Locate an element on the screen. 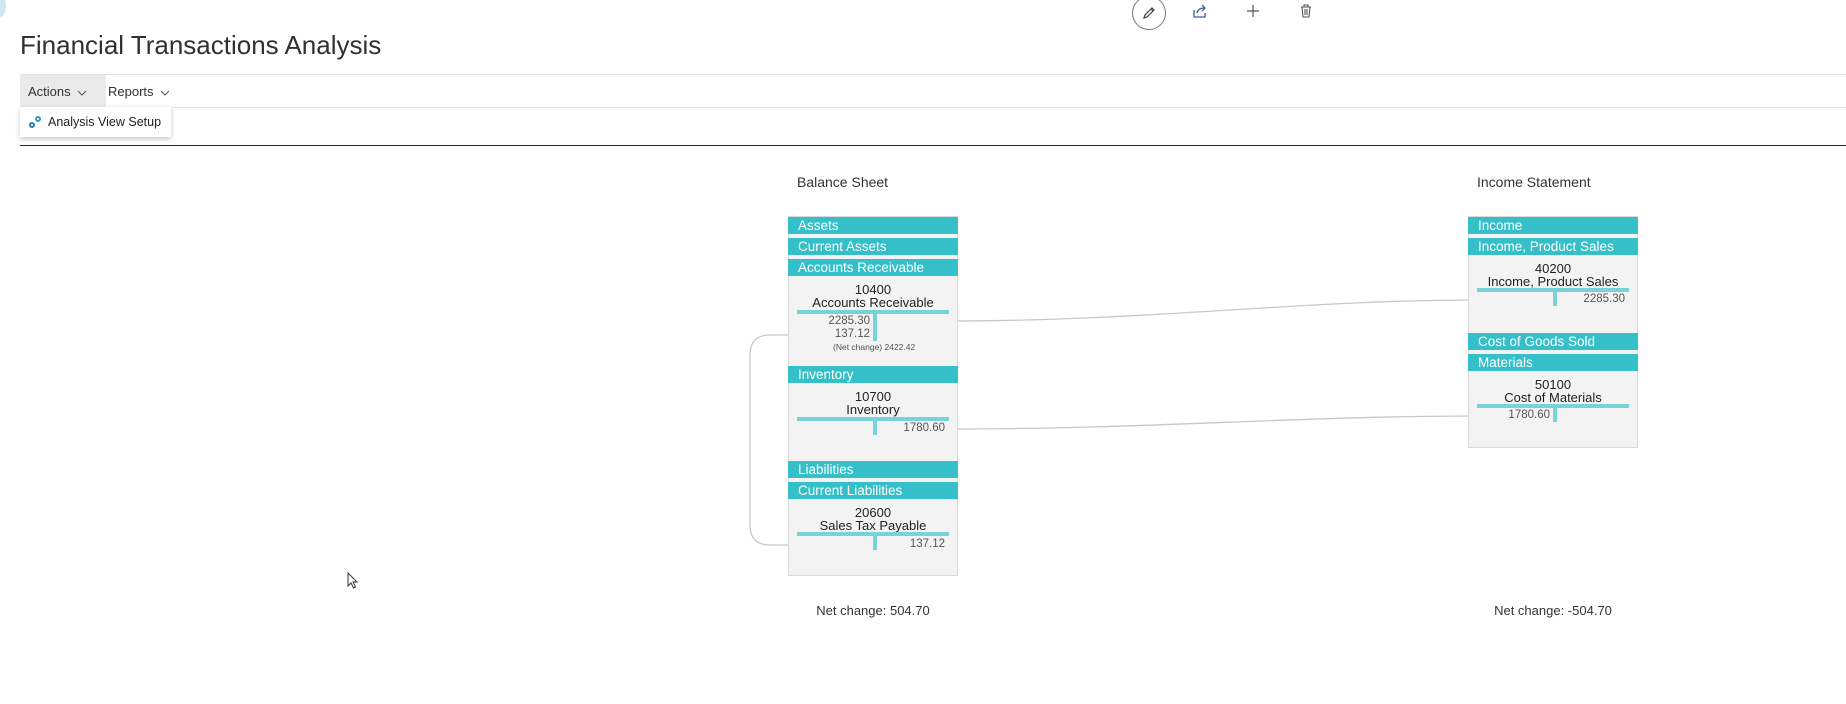 Image resolution: width=1846 pixels, height=704 pixels. debit-value: 2285.30 is located at coordinates (849, 321).